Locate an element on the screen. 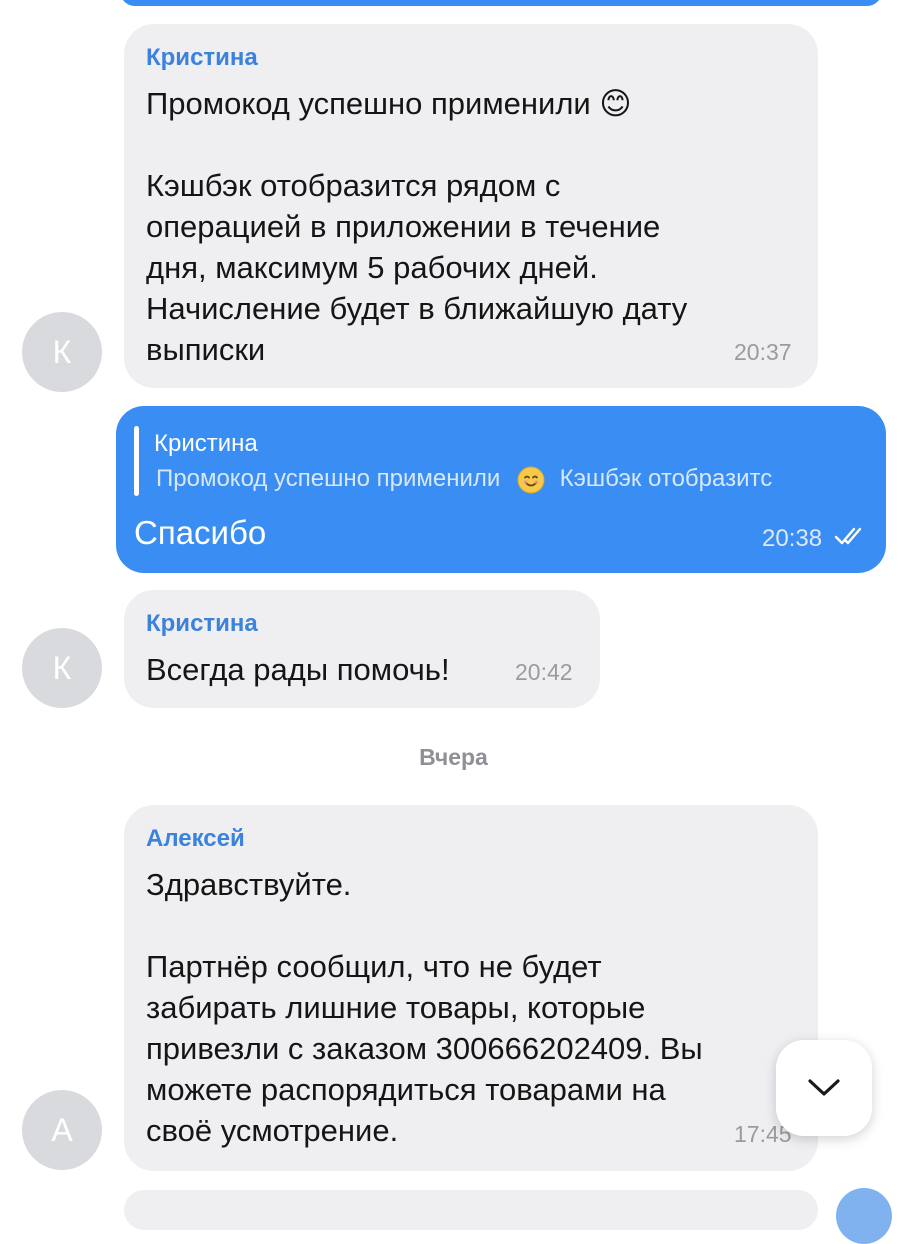 The width and height of the screenshot is (907, 1244). message-time: 20:42 is located at coordinates (544, 672).